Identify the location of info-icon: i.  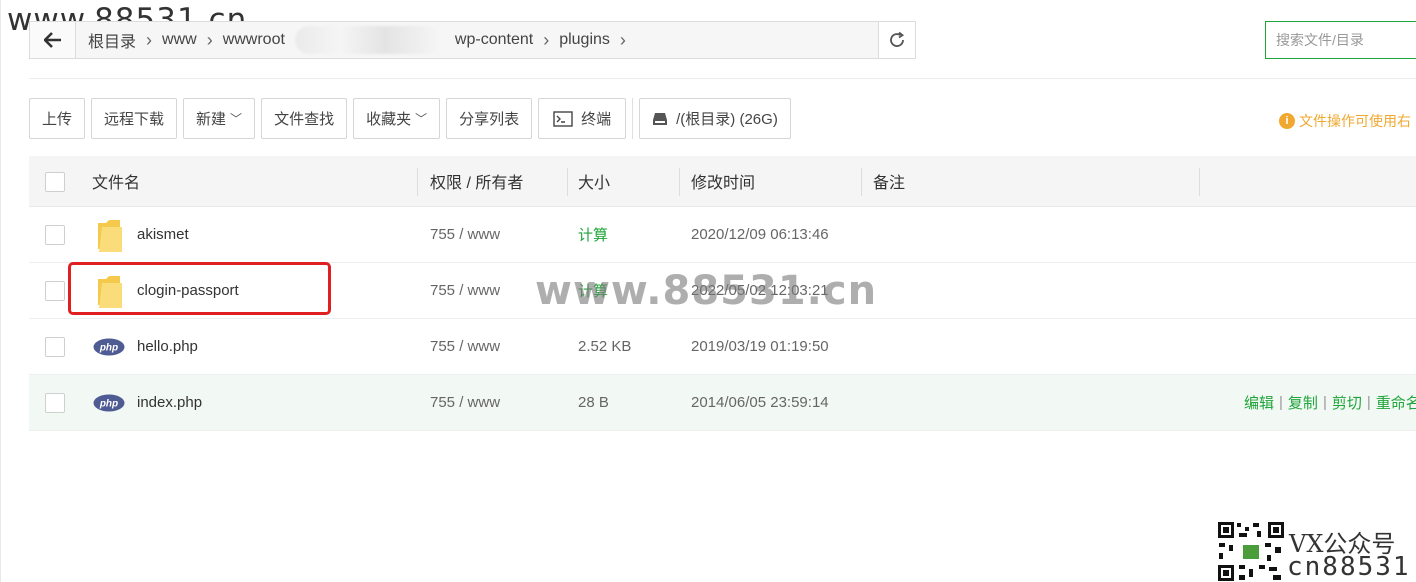
(1287, 121).